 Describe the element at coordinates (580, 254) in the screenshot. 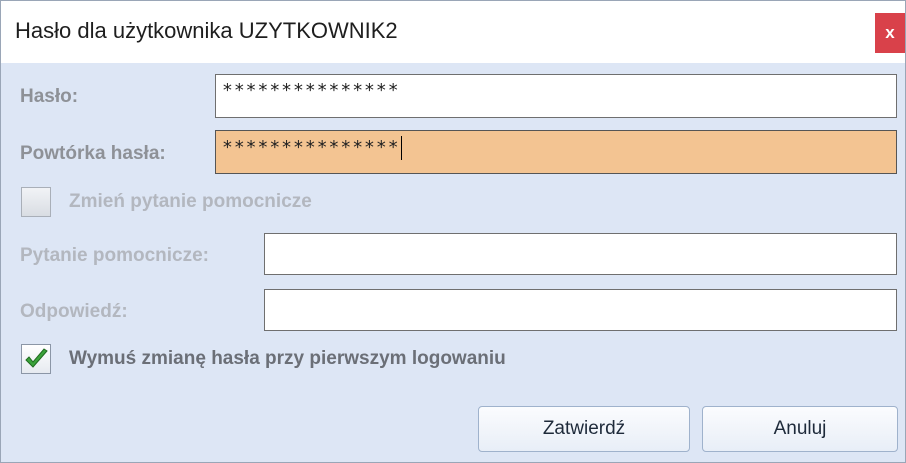

I see `question-field` at that location.